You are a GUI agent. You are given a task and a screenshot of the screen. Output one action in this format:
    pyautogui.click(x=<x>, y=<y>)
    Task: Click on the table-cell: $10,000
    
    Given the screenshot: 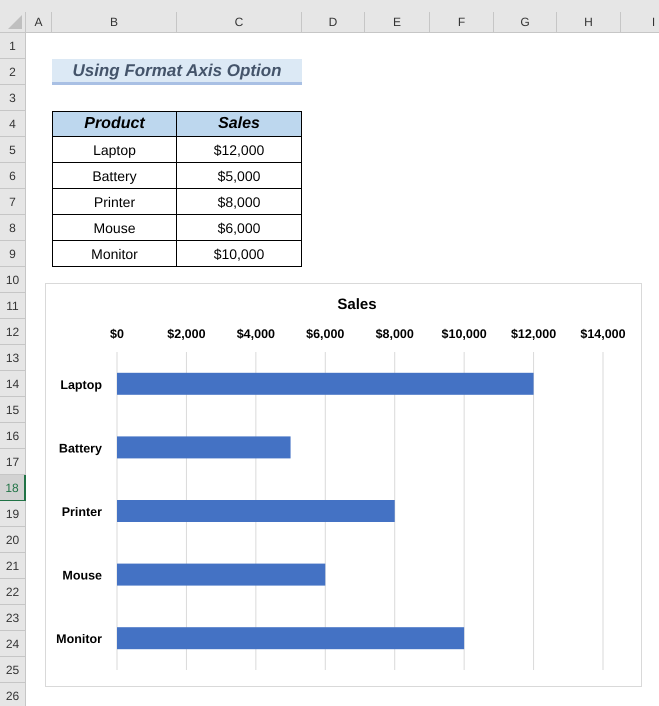 What is the action you would take?
    pyautogui.click(x=239, y=254)
    